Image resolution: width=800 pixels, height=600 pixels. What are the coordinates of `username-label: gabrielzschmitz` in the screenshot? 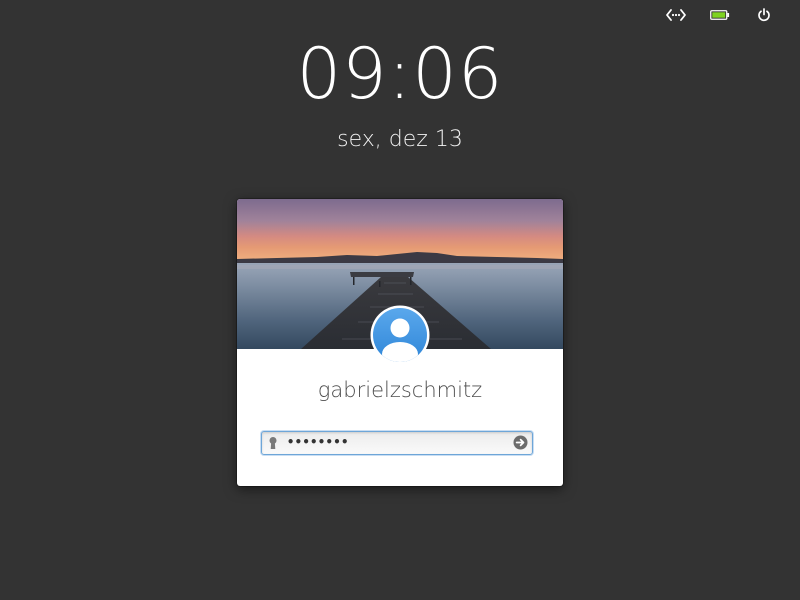 It's located at (400, 390).